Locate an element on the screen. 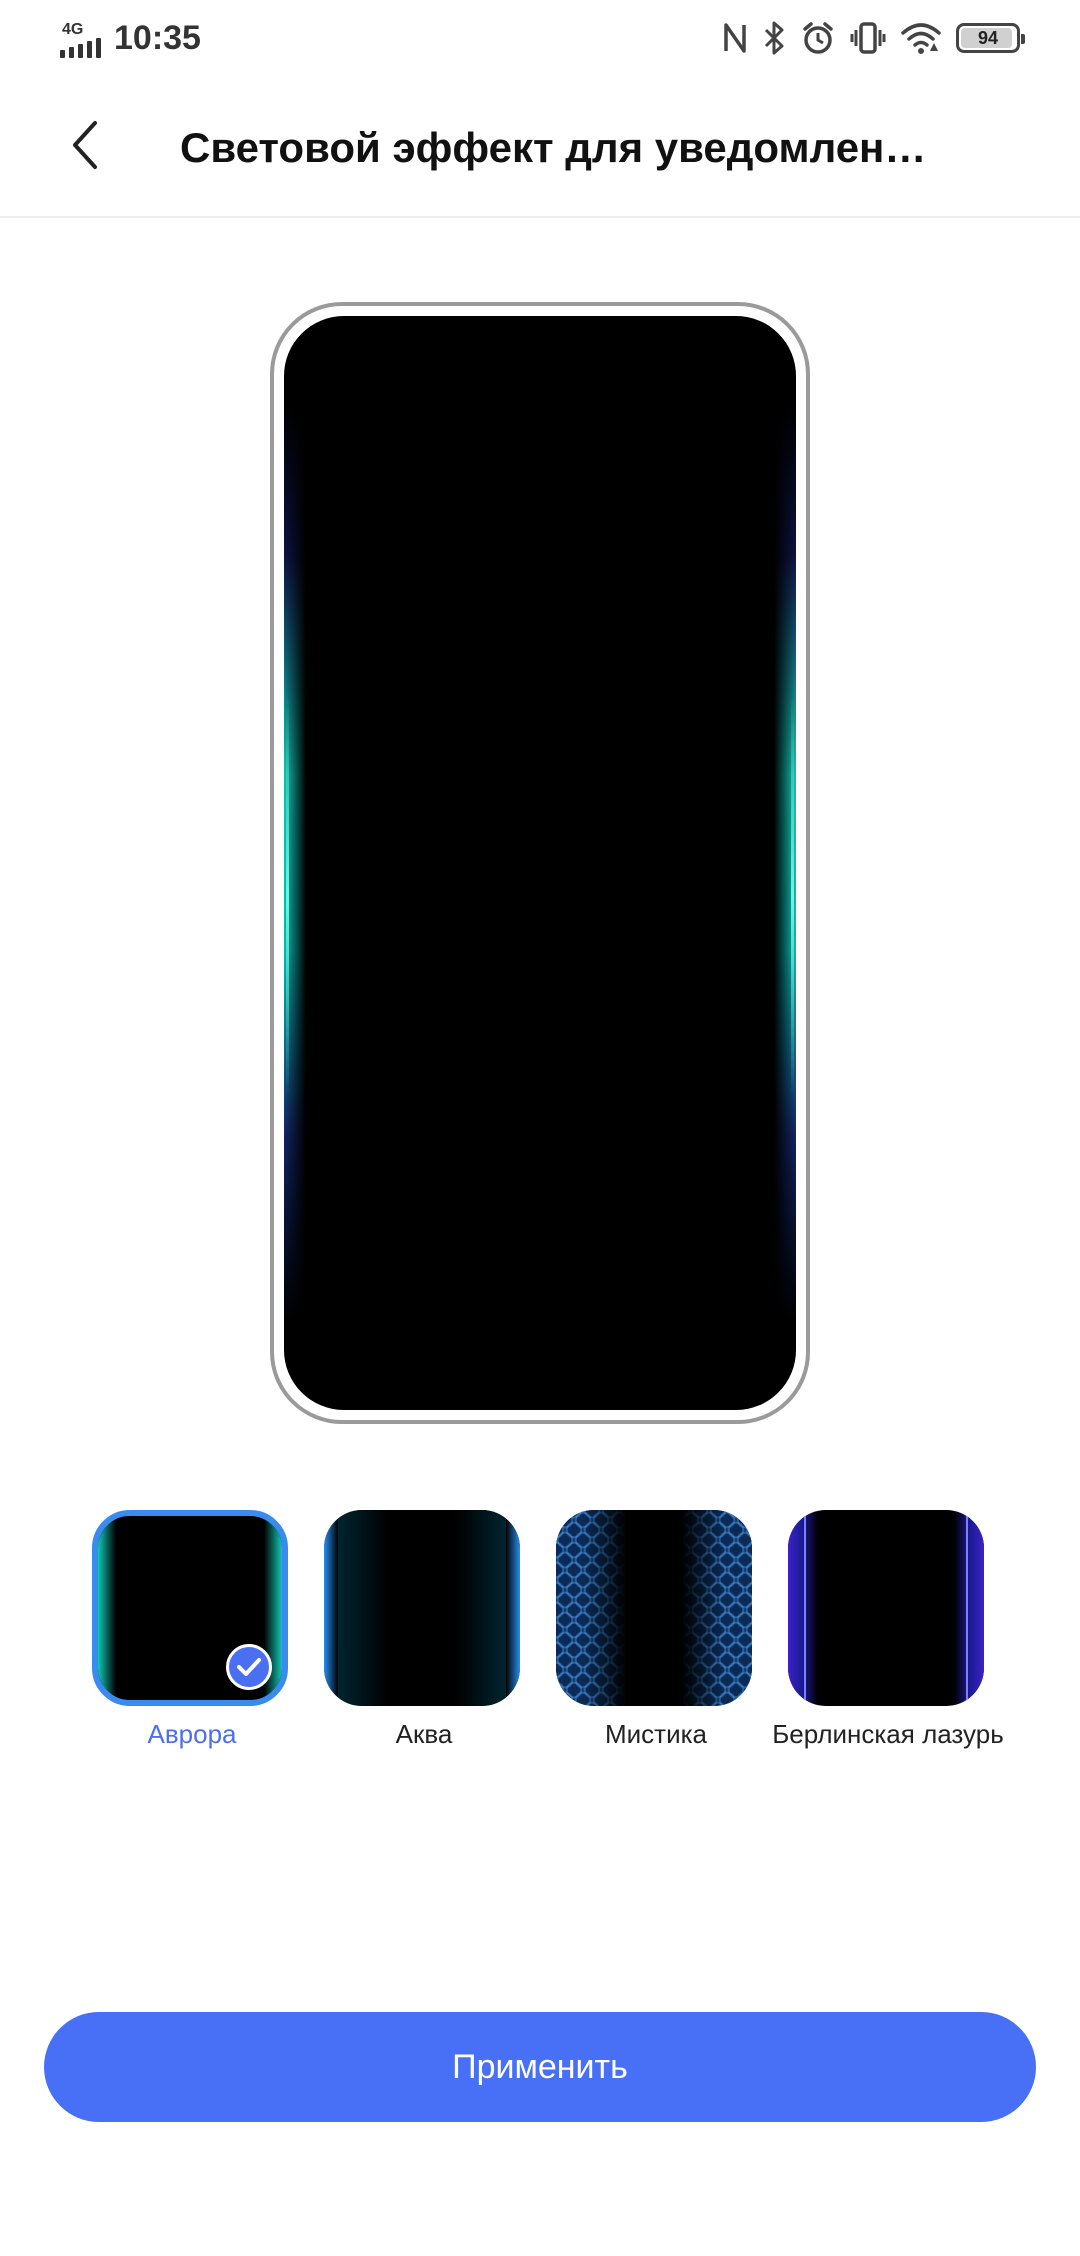  battery-icon: 94 is located at coordinates (990, 38).